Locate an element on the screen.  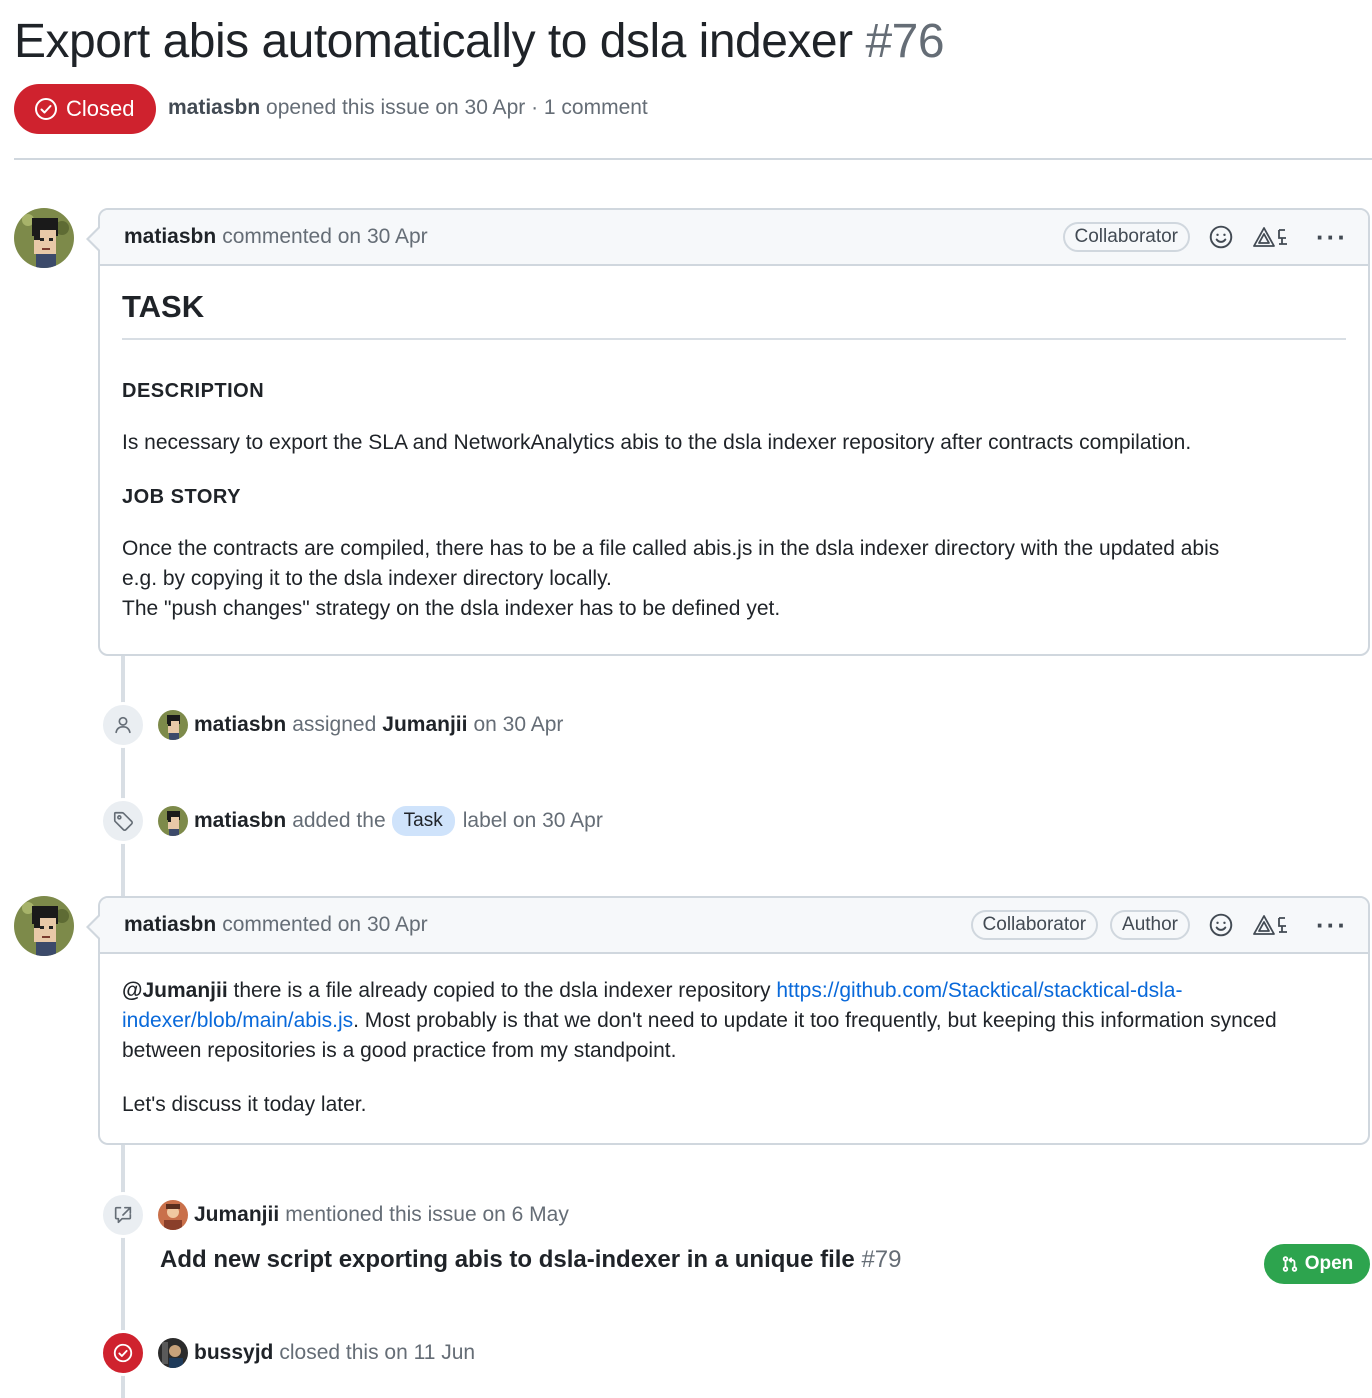
issue-author-link: matiasbn is located at coordinates (214, 107).